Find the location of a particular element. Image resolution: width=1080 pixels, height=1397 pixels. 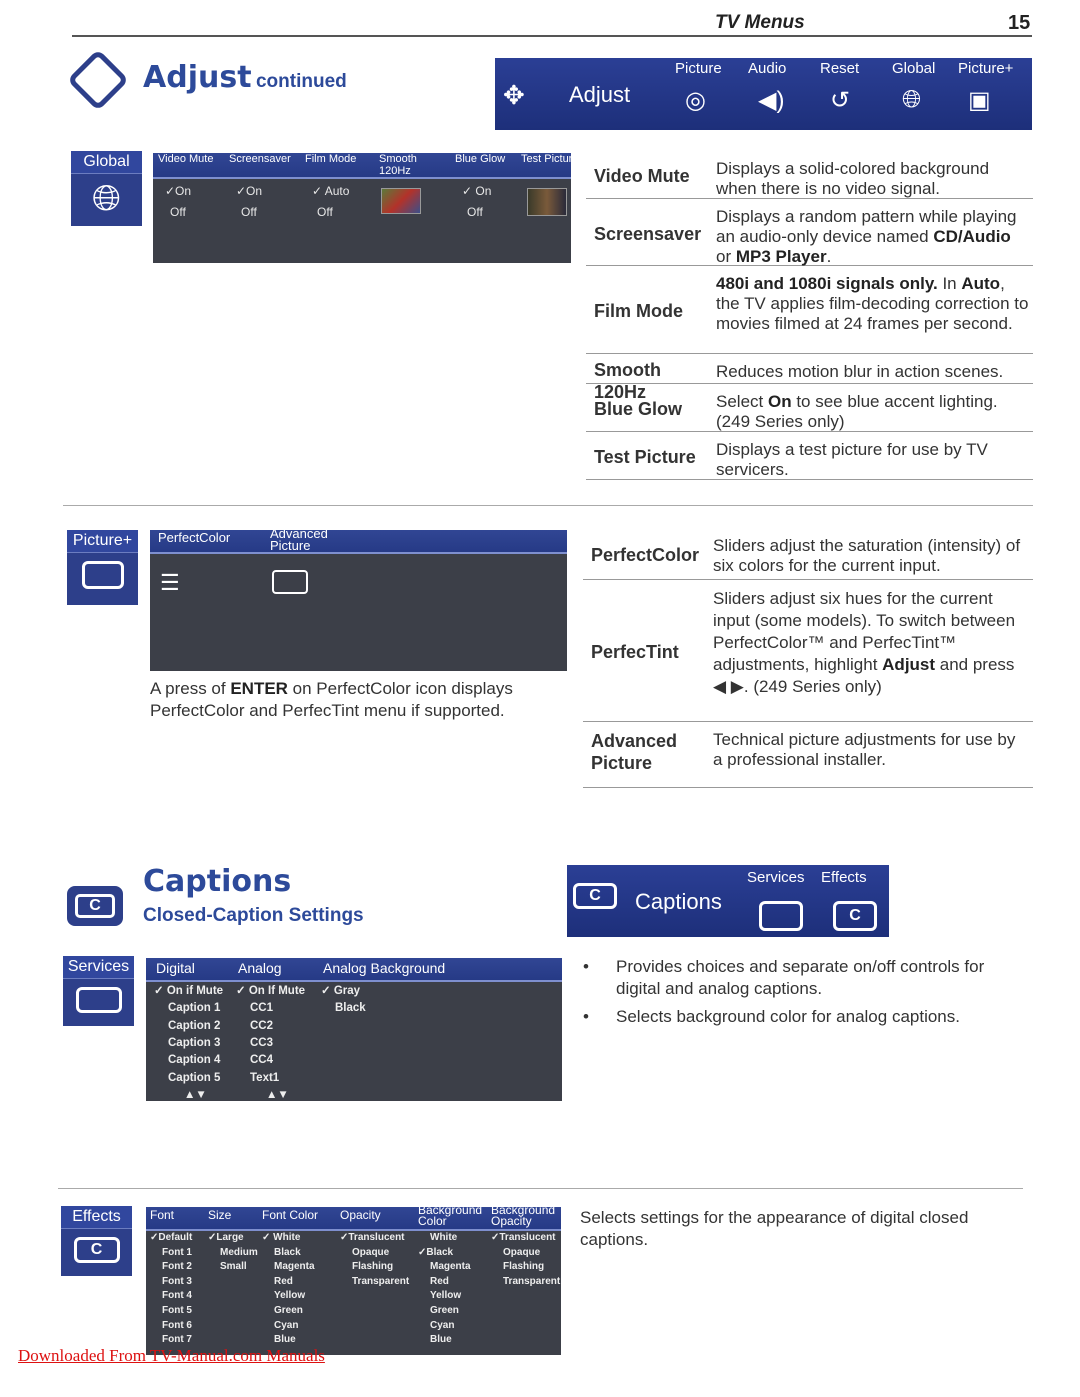

option: ✓Black is located at coordinates (435, 1253).